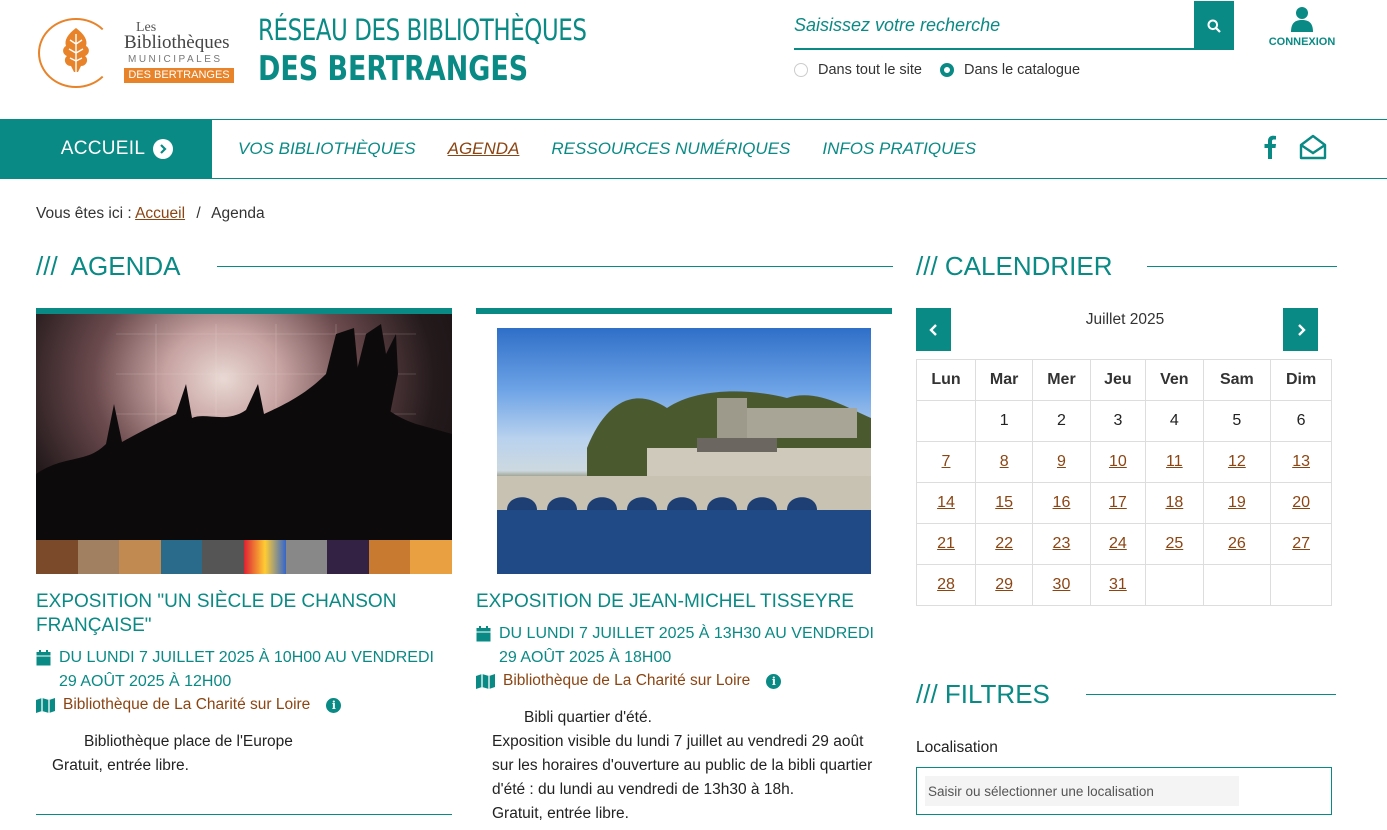  I want to click on calendar-day-cell: 15, so click(1004, 503).